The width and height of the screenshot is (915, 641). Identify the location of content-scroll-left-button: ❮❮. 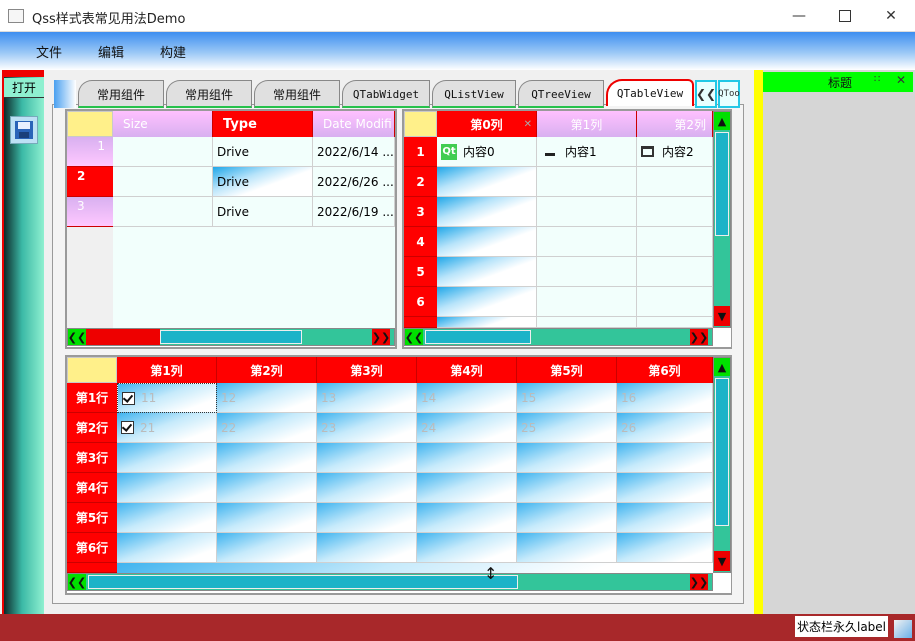
(414, 337).